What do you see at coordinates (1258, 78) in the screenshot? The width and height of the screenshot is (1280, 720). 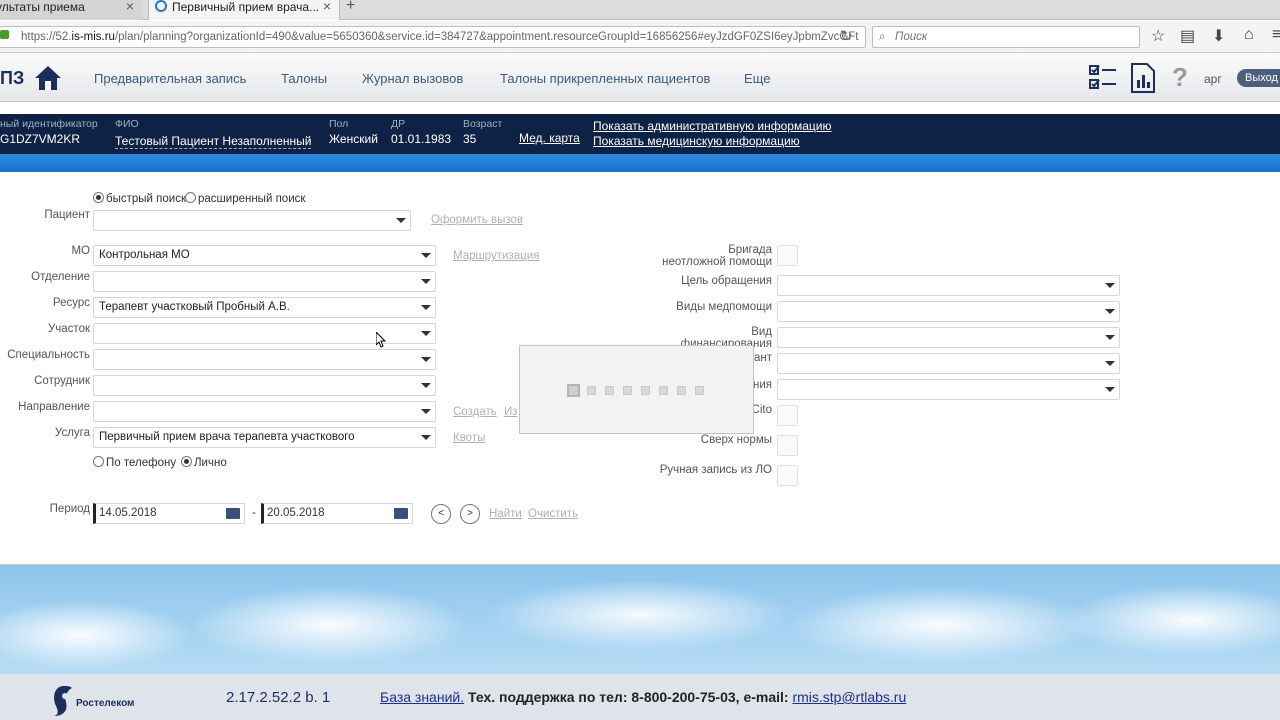 I see `logout-button: Выход` at bounding box center [1258, 78].